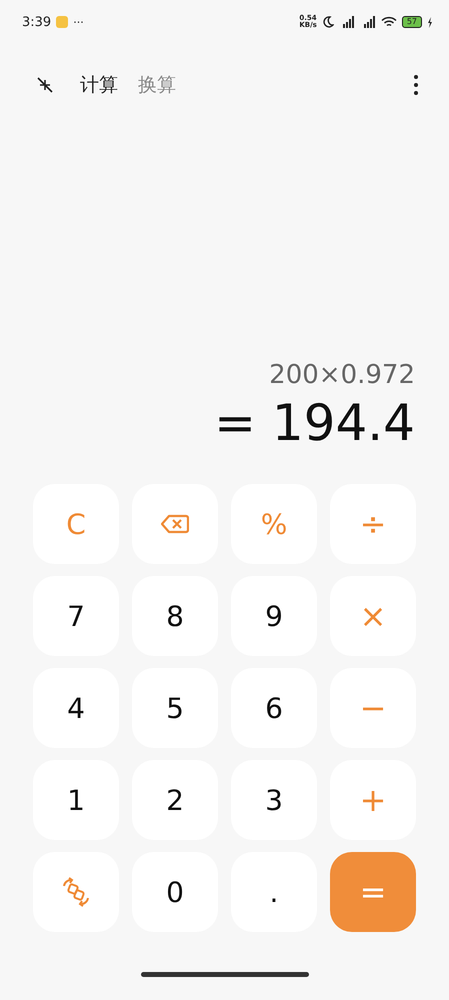 The width and height of the screenshot is (449, 1000). I want to click on more-notifications: ···, so click(78, 22).